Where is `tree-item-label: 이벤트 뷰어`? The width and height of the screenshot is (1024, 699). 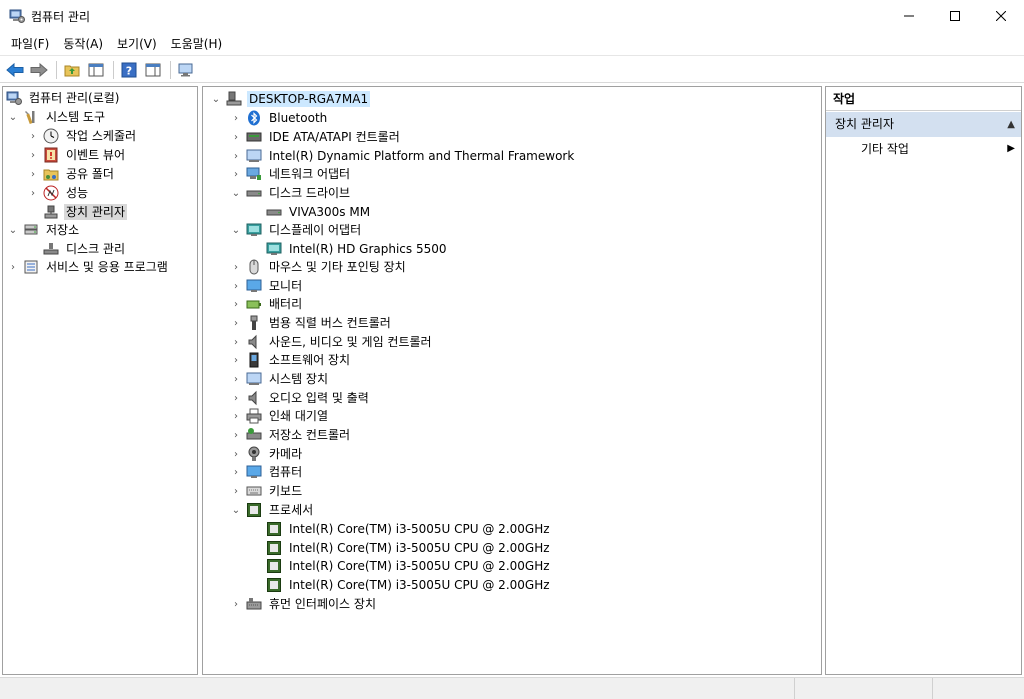
tree-item-label: 이벤트 뷰어 is located at coordinates (96, 155).